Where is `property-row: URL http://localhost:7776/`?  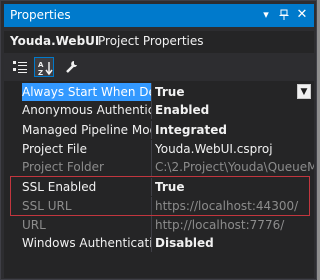
property-row: URL http://localhost:7776/ is located at coordinates (159, 225).